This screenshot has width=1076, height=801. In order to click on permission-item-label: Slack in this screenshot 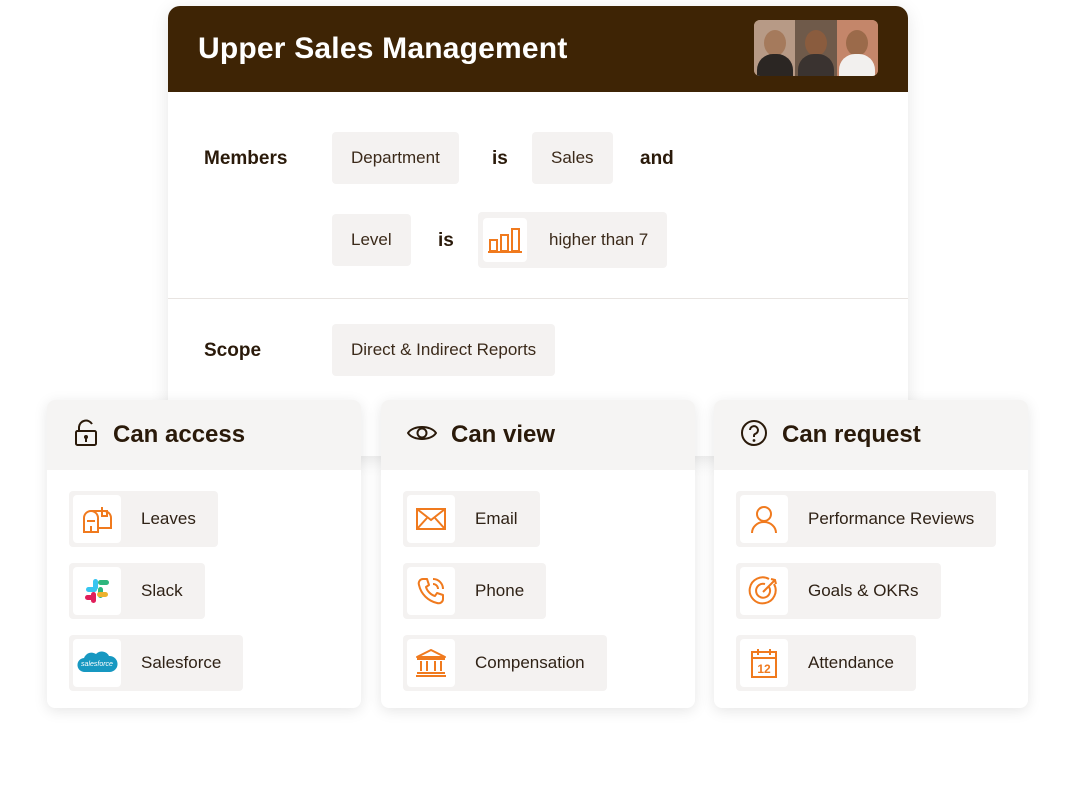, I will do `click(162, 590)`.